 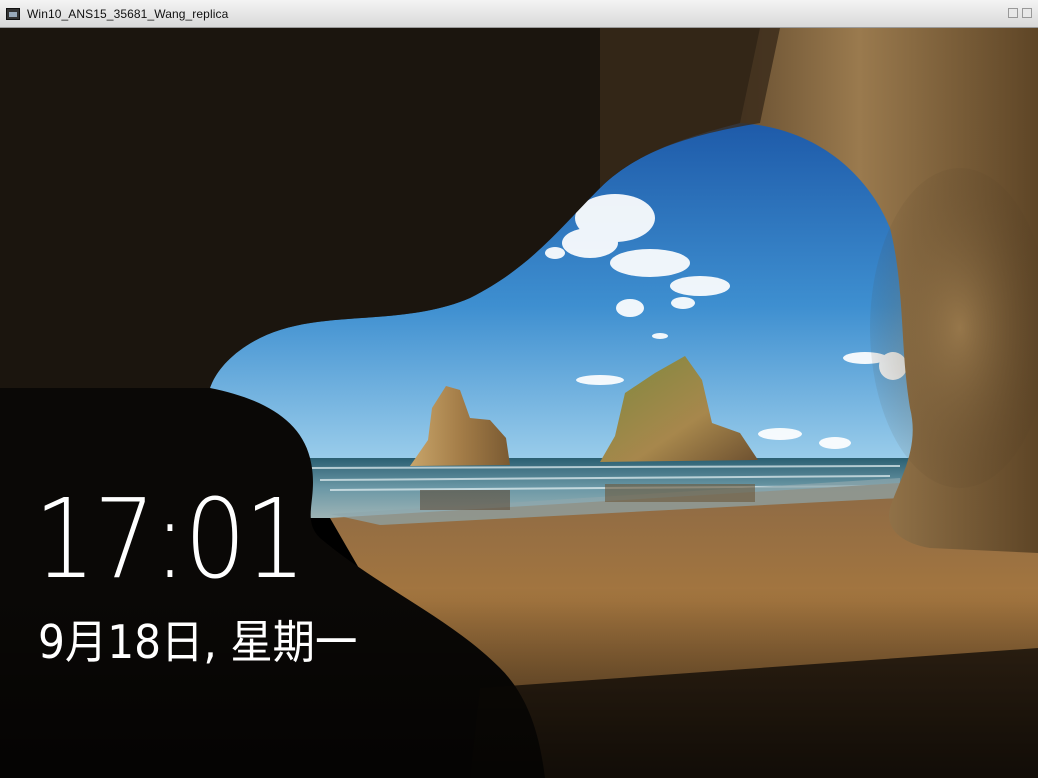 I want to click on fullscreen-button, so click(x=1027, y=13).